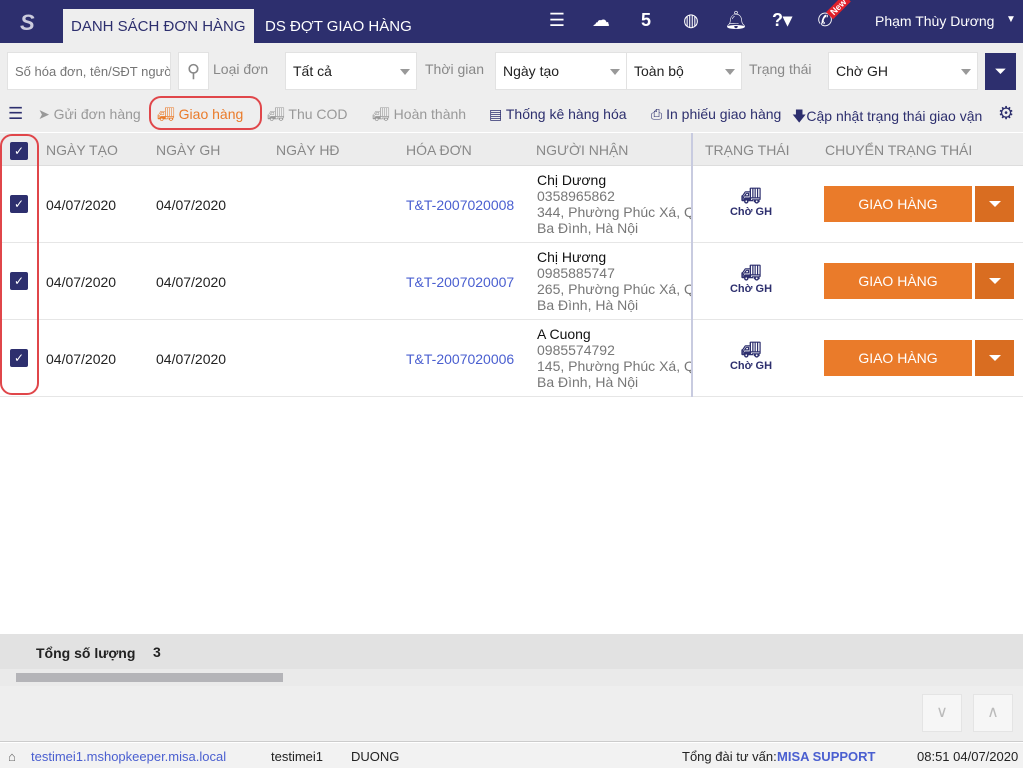  Describe the element at coordinates (531, 71) in the screenshot. I see `time-field-value: Ngày tạo` at that location.